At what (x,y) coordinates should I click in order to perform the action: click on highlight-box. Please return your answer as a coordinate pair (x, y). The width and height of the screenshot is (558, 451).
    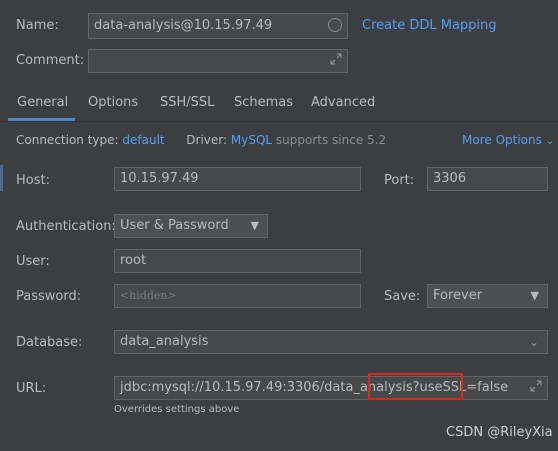
    Looking at the image, I should click on (415, 386).